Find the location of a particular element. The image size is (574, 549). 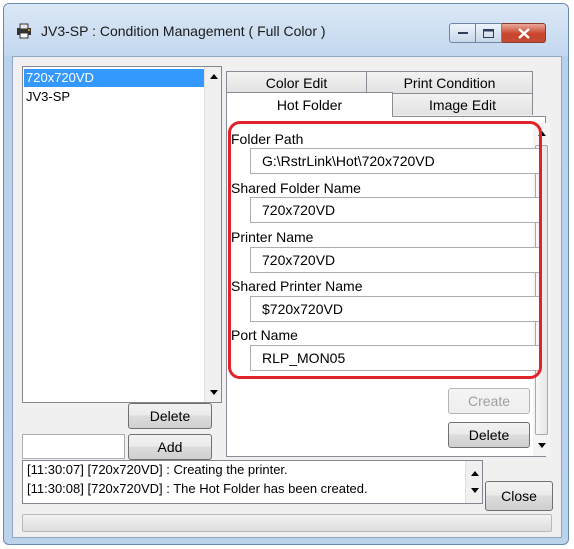

printer-name-label: Printer Name is located at coordinates (272, 237).